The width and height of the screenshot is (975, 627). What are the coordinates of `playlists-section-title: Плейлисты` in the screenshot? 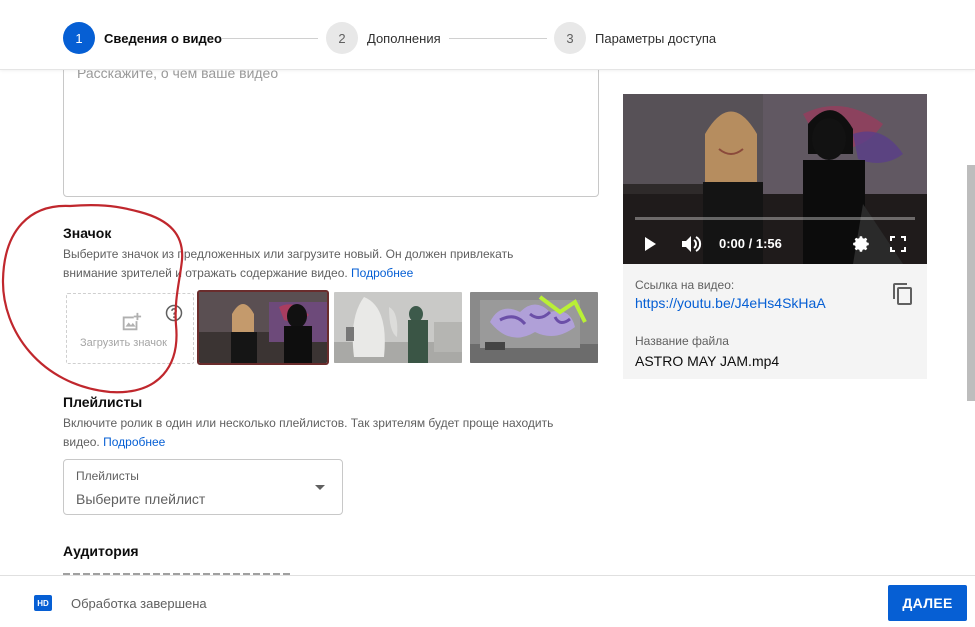 It's located at (103, 402).